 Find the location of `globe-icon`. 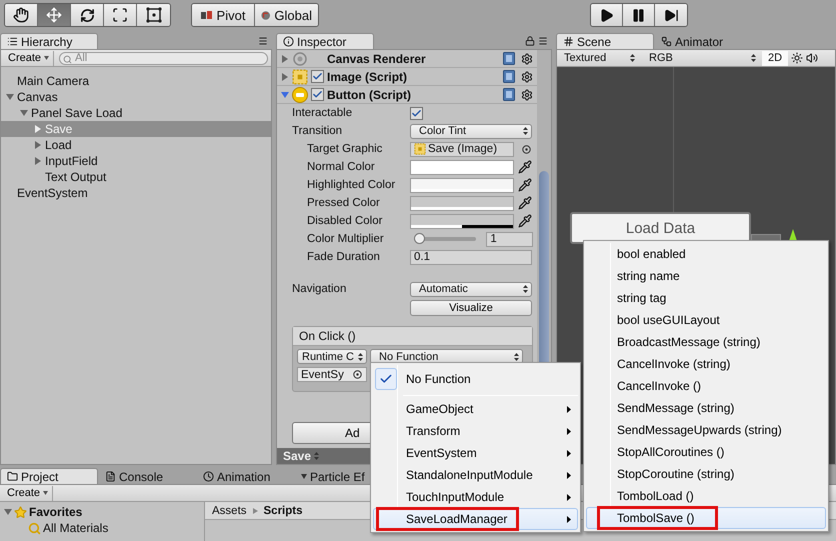

globe-icon is located at coordinates (265, 15).